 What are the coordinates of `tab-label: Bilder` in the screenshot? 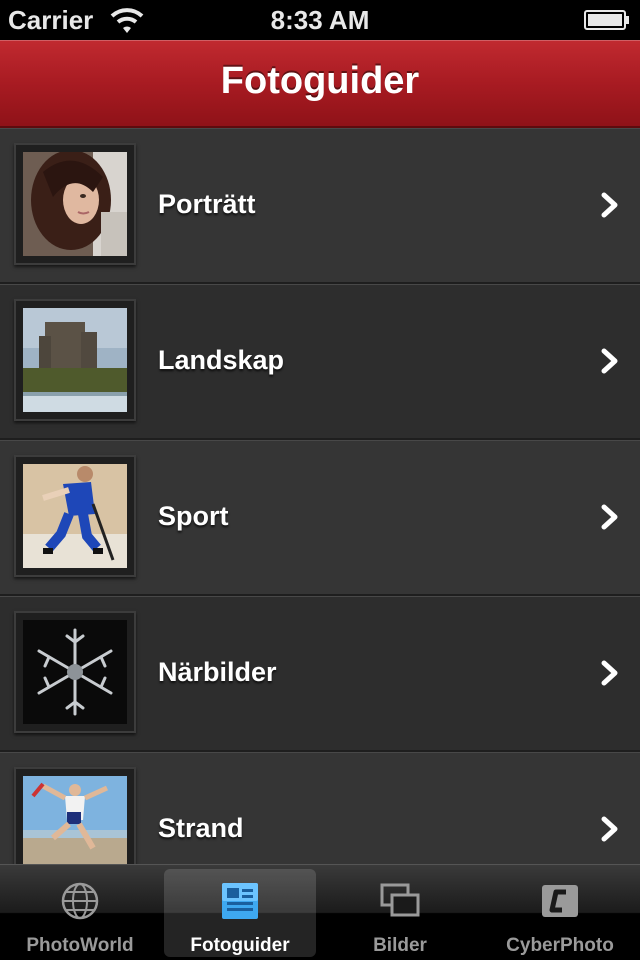 It's located at (400, 945).